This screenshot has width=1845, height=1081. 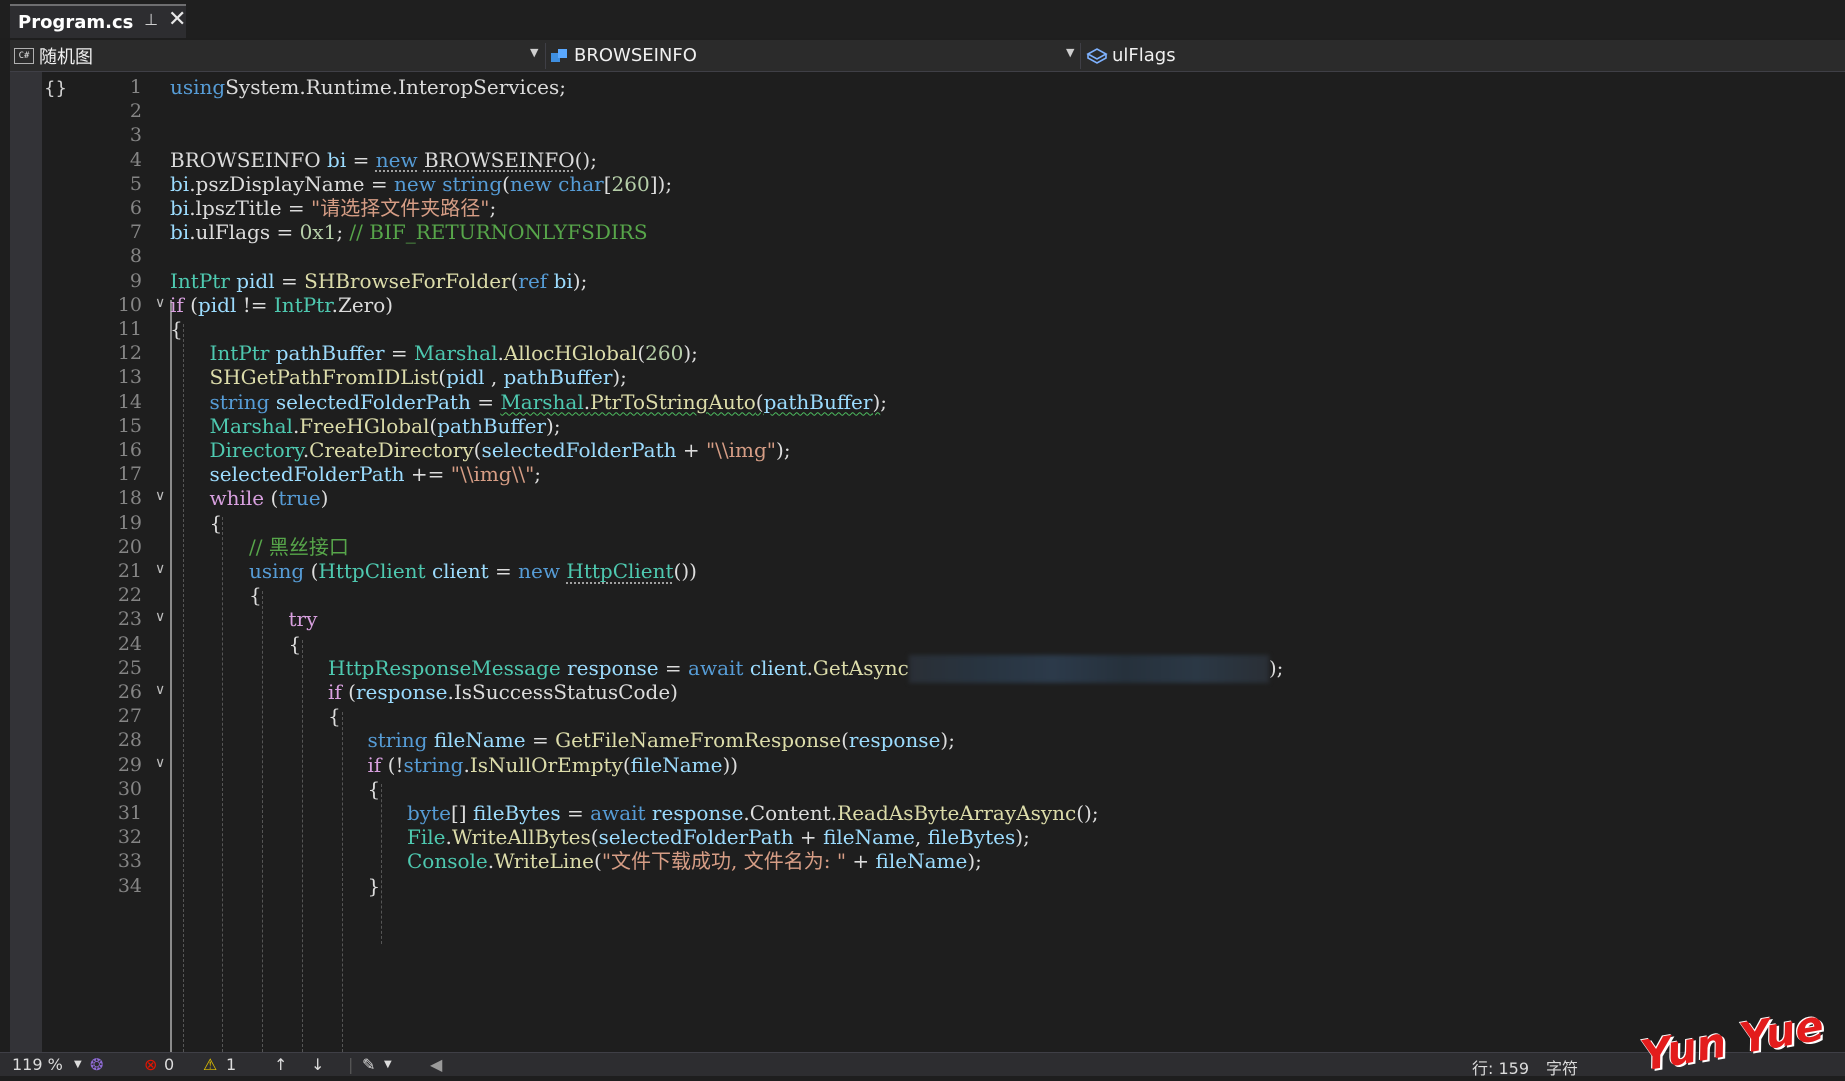 What do you see at coordinates (472, 183) in the screenshot?
I see `code-token: string` at bounding box center [472, 183].